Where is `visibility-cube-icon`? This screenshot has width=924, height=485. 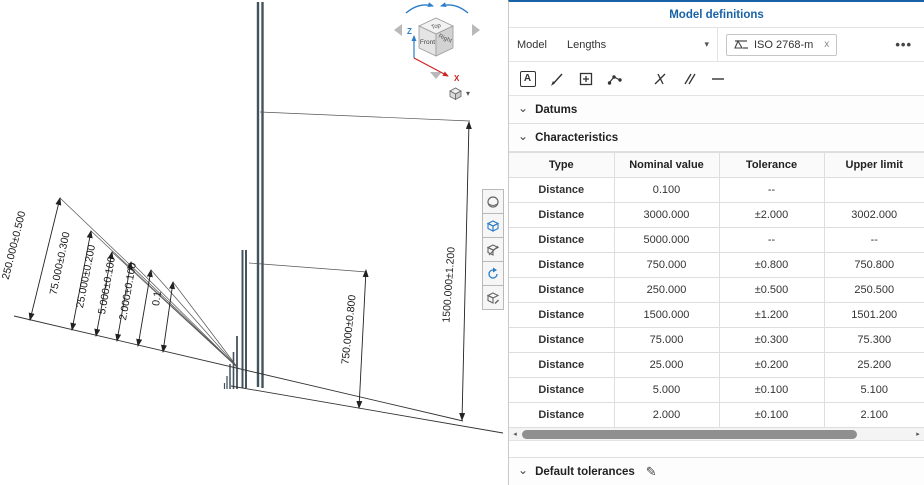 visibility-cube-icon is located at coordinates (493, 225).